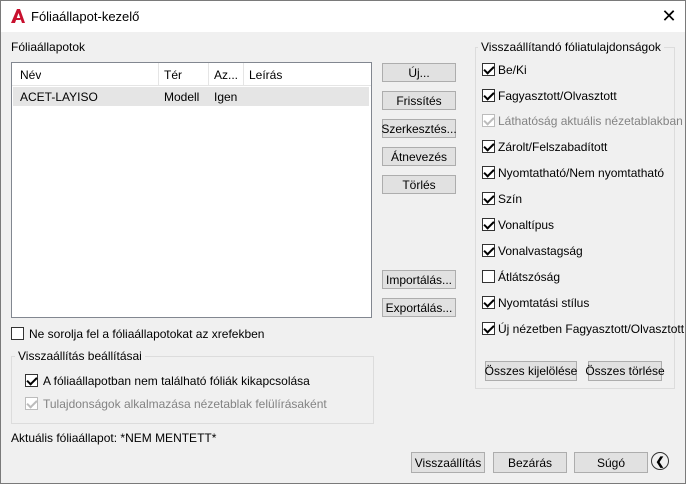 This screenshot has height=484, width=686. What do you see at coordinates (611, 462) in the screenshot?
I see `help-button: Súgó` at bounding box center [611, 462].